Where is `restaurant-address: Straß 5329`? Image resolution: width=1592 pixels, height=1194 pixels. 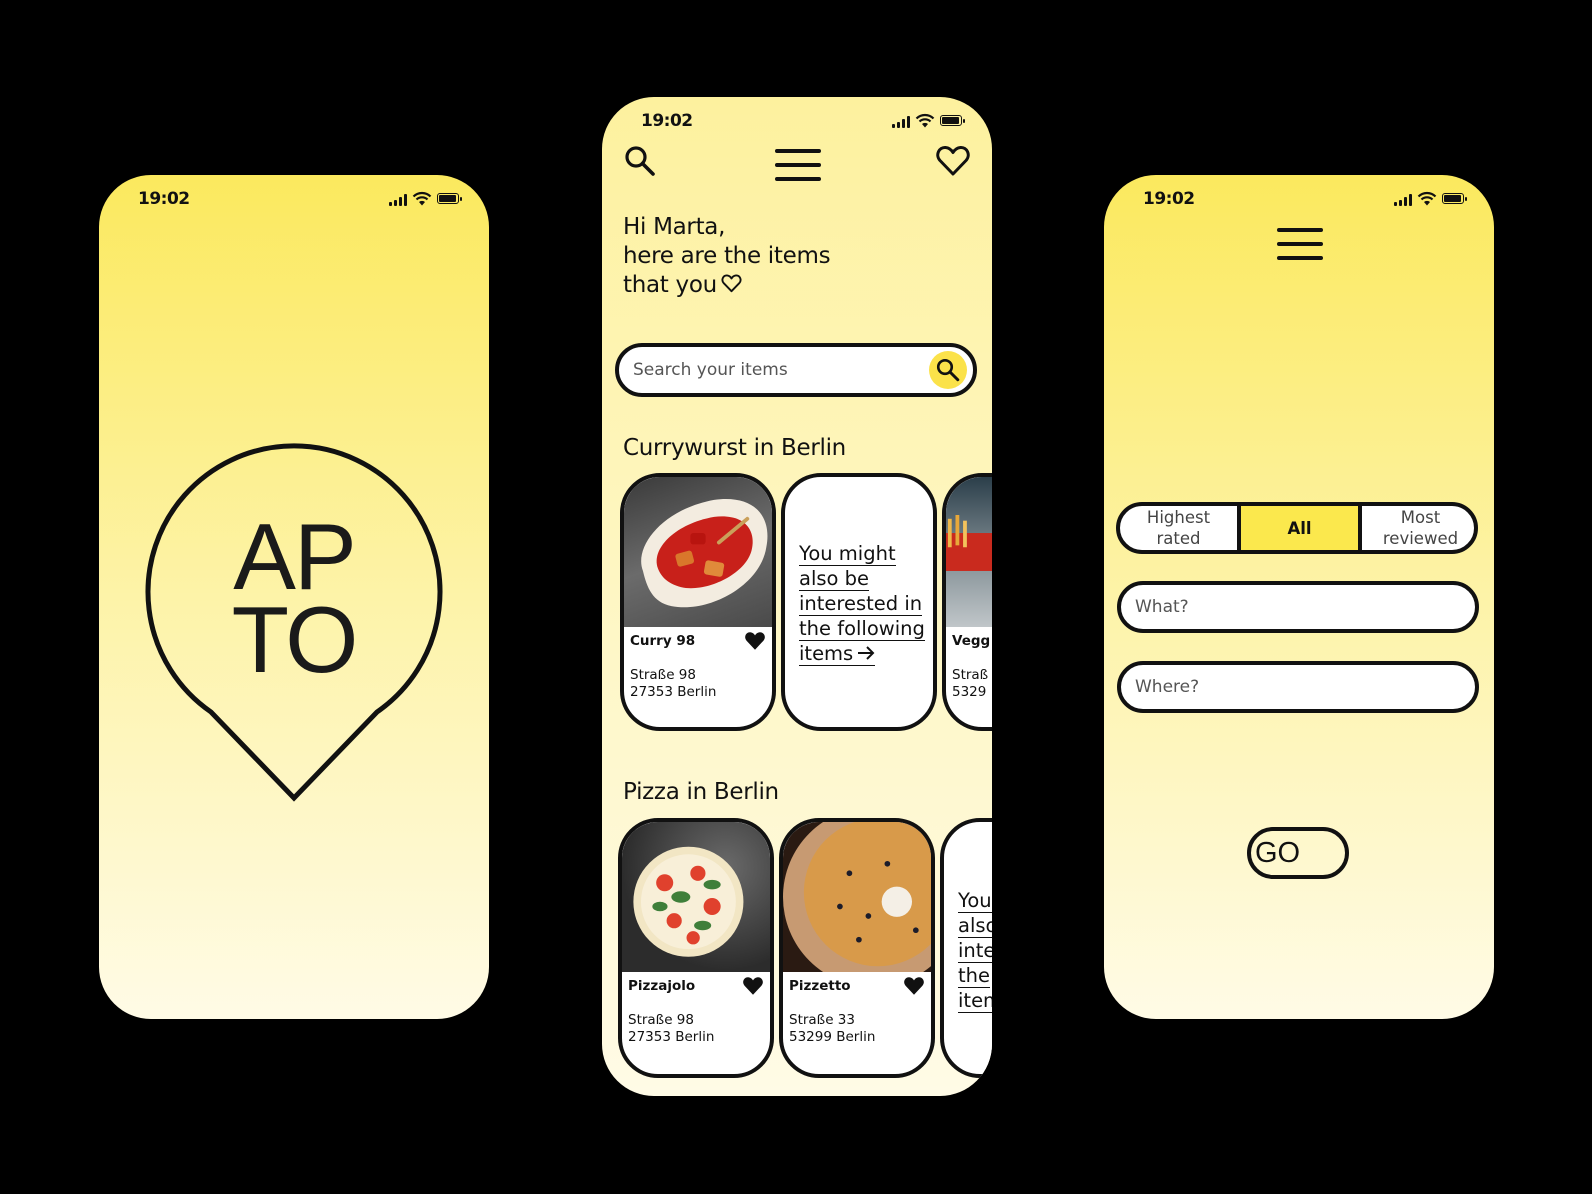
restaurant-address: Straß 5329 is located at coordinates (970, 684).